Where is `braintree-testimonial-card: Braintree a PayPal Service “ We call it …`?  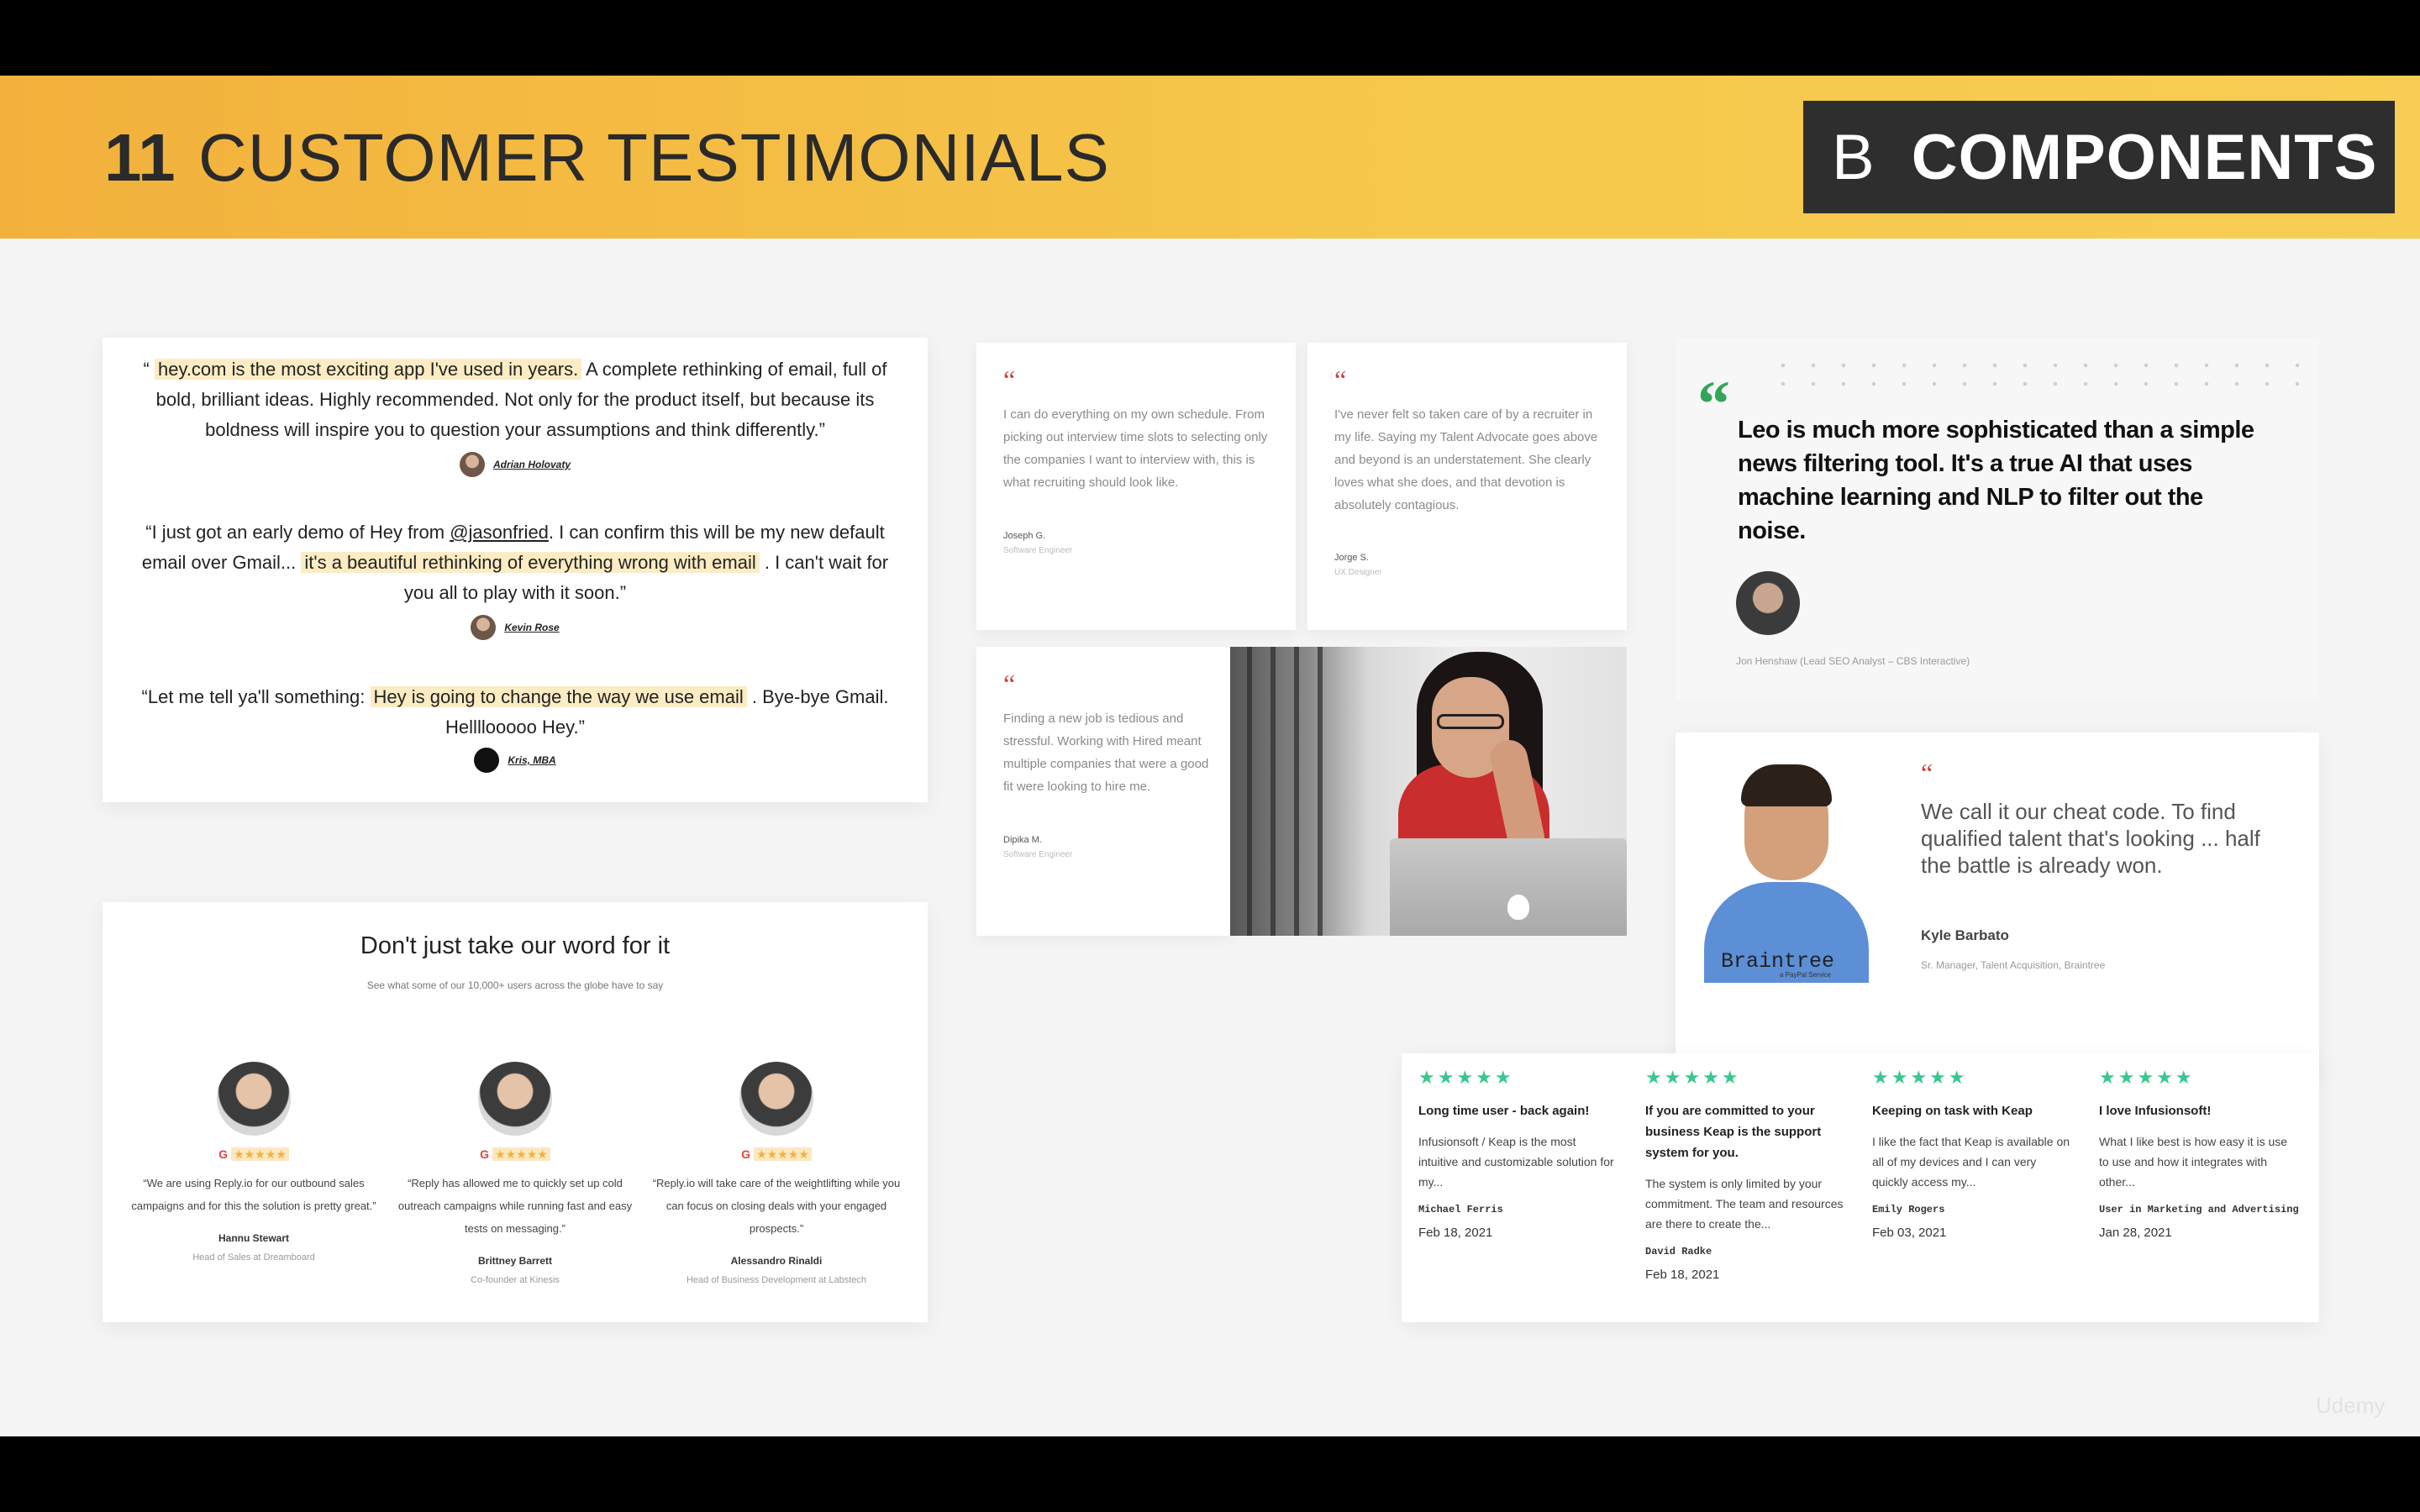
braintree-testimonial-card: Braintree a PayPal Service “ We call it … is located at coordinates (1997, 903).